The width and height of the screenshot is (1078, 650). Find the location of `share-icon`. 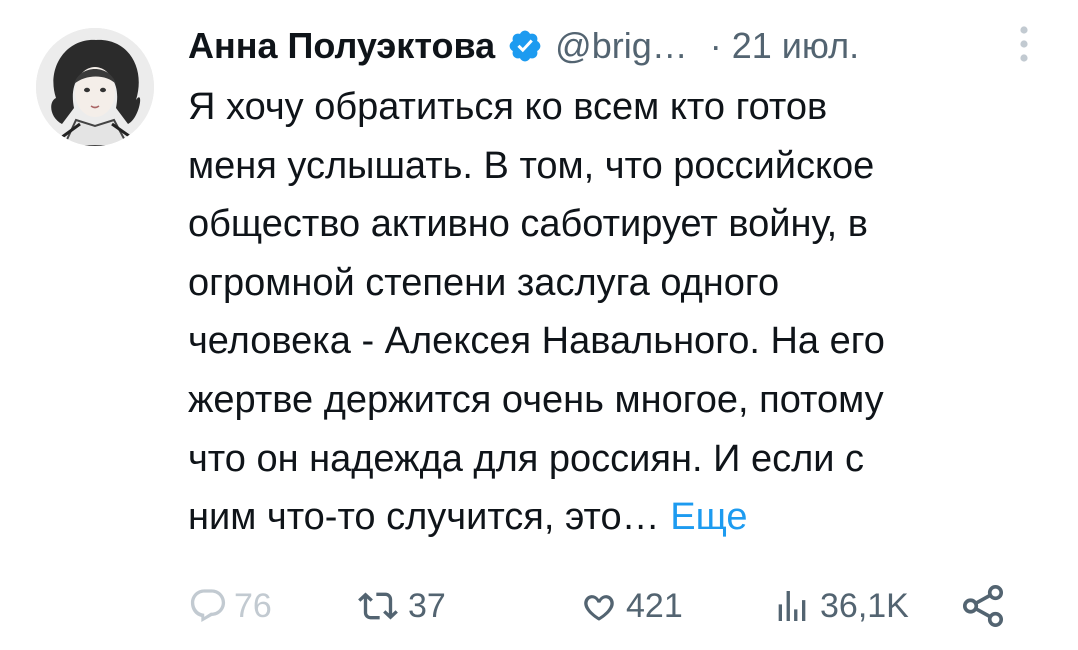

share-icon is located at coordinates (983, 606).